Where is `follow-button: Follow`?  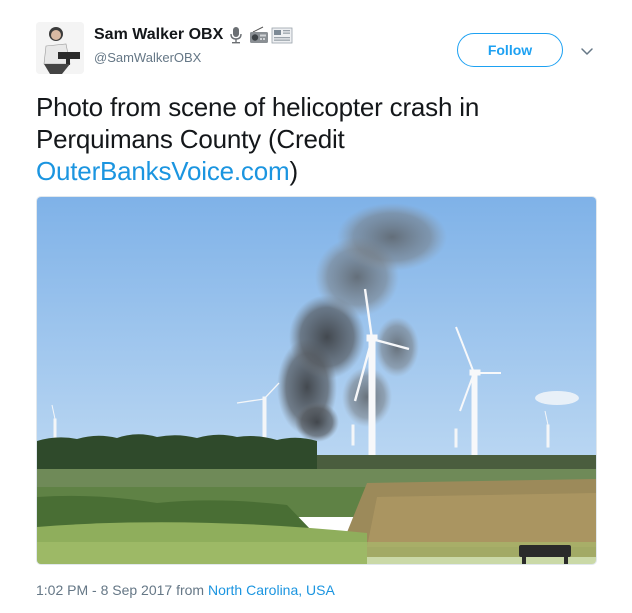
follow-button: Follow is located at coordinates (510, 50).